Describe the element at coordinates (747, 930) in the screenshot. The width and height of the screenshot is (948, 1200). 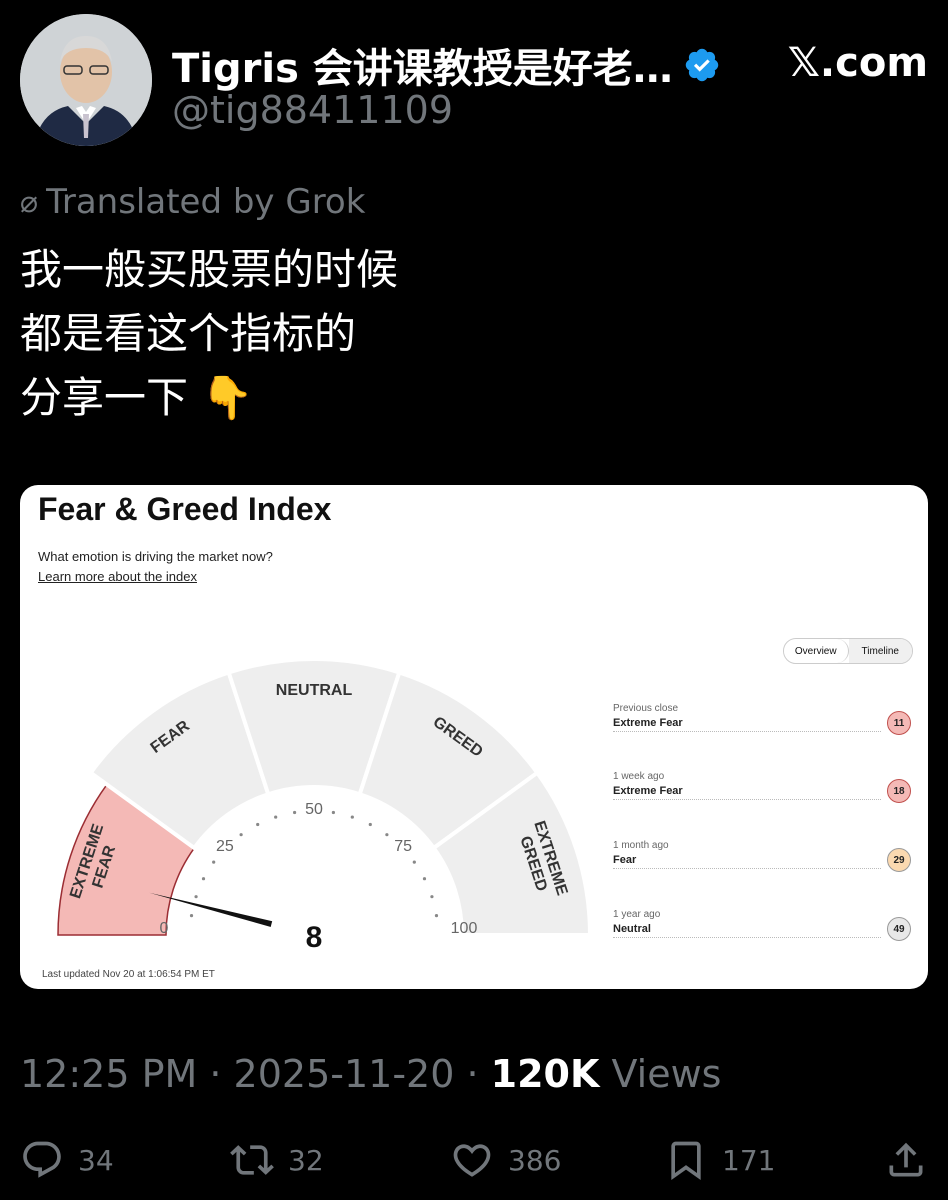
I see `history-label: Neutral` at that location.